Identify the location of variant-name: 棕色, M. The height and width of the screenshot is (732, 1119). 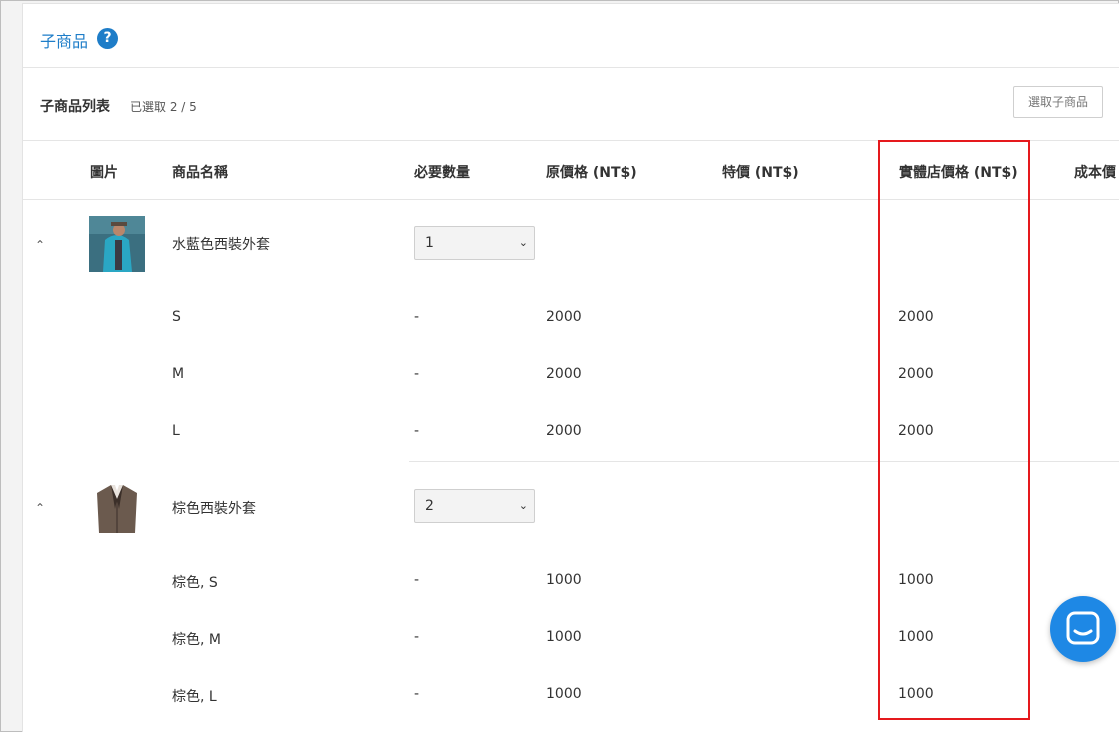
(196, 640).